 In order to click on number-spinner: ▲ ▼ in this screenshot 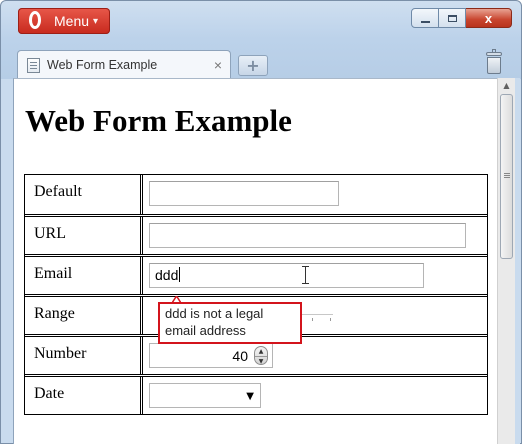, I will do `click(261, 355)`.